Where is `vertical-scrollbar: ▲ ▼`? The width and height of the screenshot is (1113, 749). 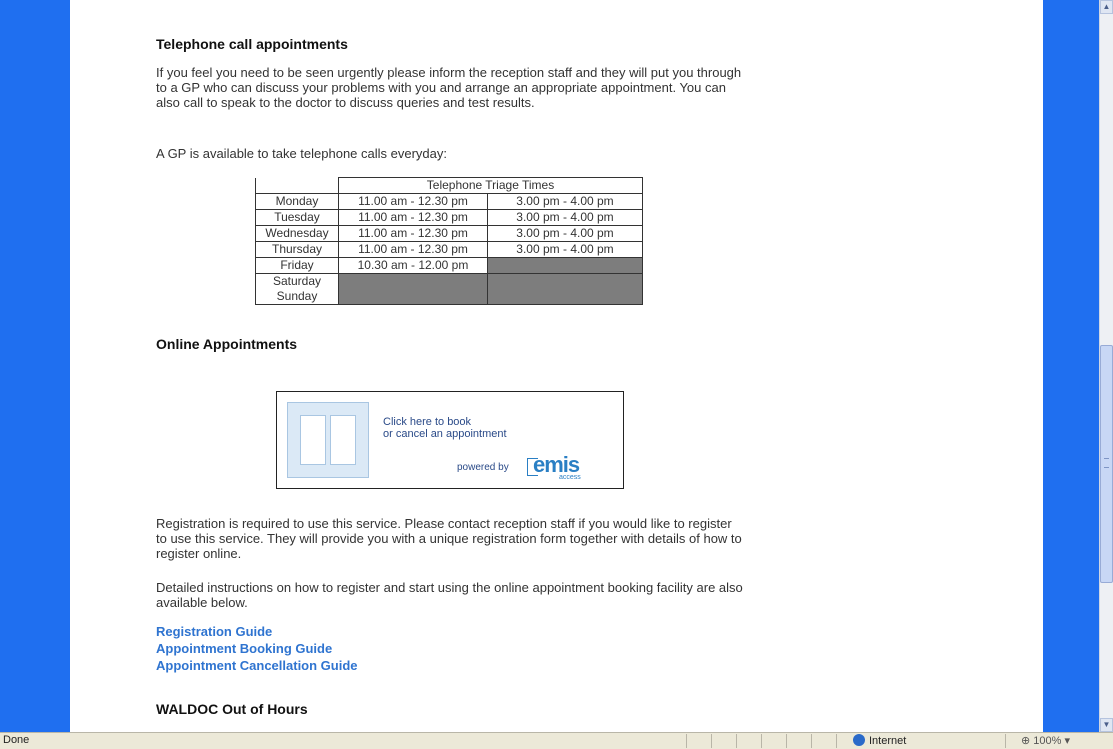
vertical-scrollbar: ▲ ▼ is located at coordinates (1106, 366).